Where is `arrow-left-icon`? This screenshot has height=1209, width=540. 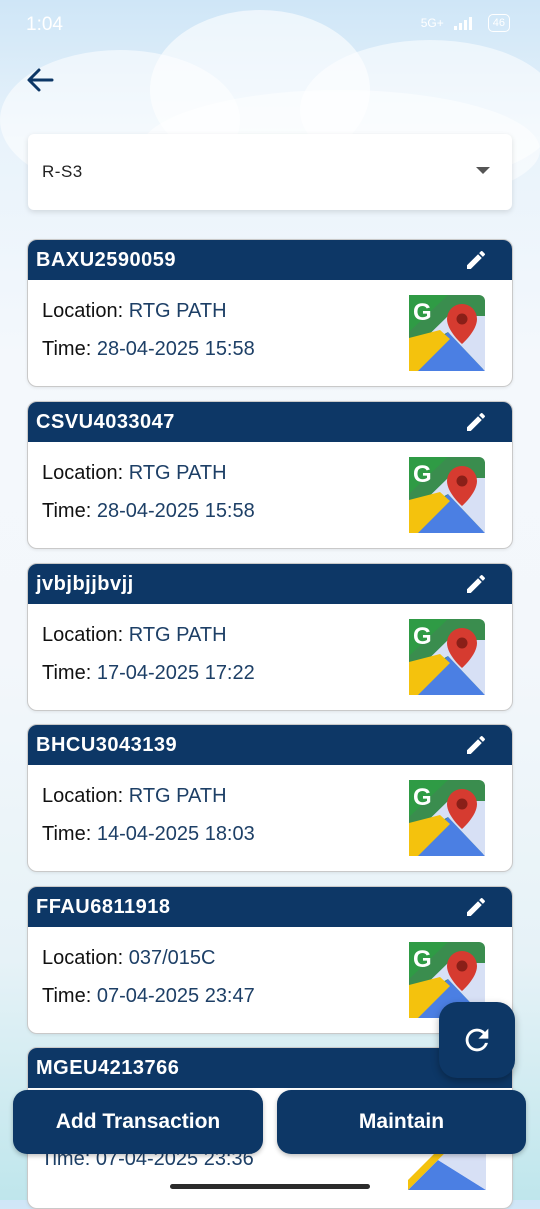
arrow-left-icon is located at coordinates (40, 80).